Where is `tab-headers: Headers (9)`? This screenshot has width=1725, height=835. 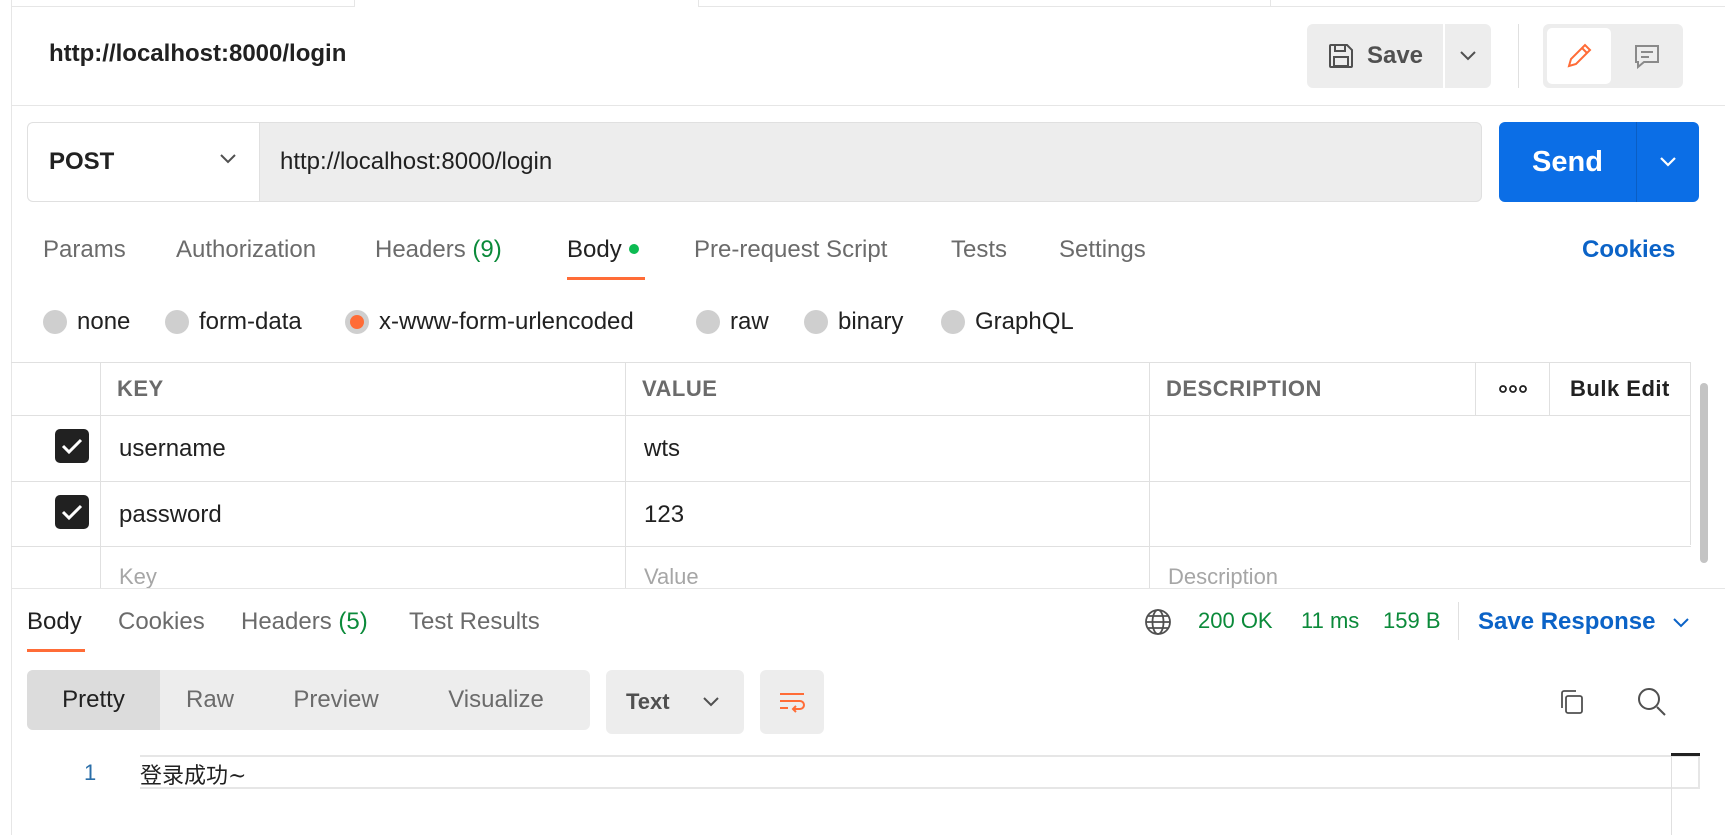
tab-headers: Headers (9) is located at coordinates (438, 250).